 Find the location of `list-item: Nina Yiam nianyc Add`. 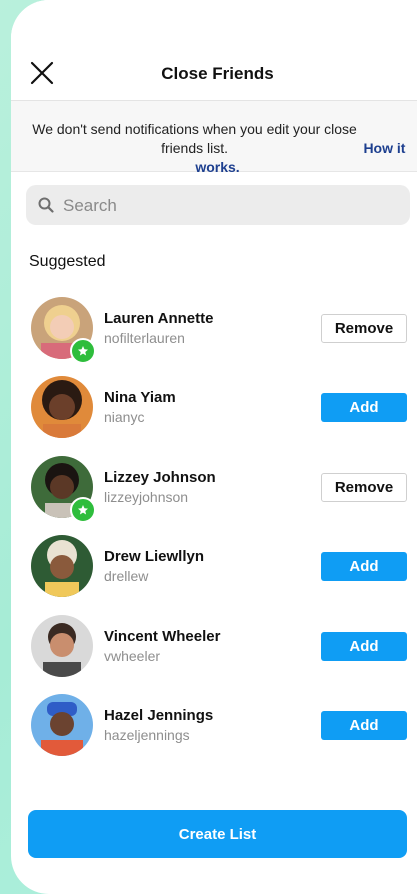

list-item: Nina Yiam nianyc Add is located at coordinates (214, 410).